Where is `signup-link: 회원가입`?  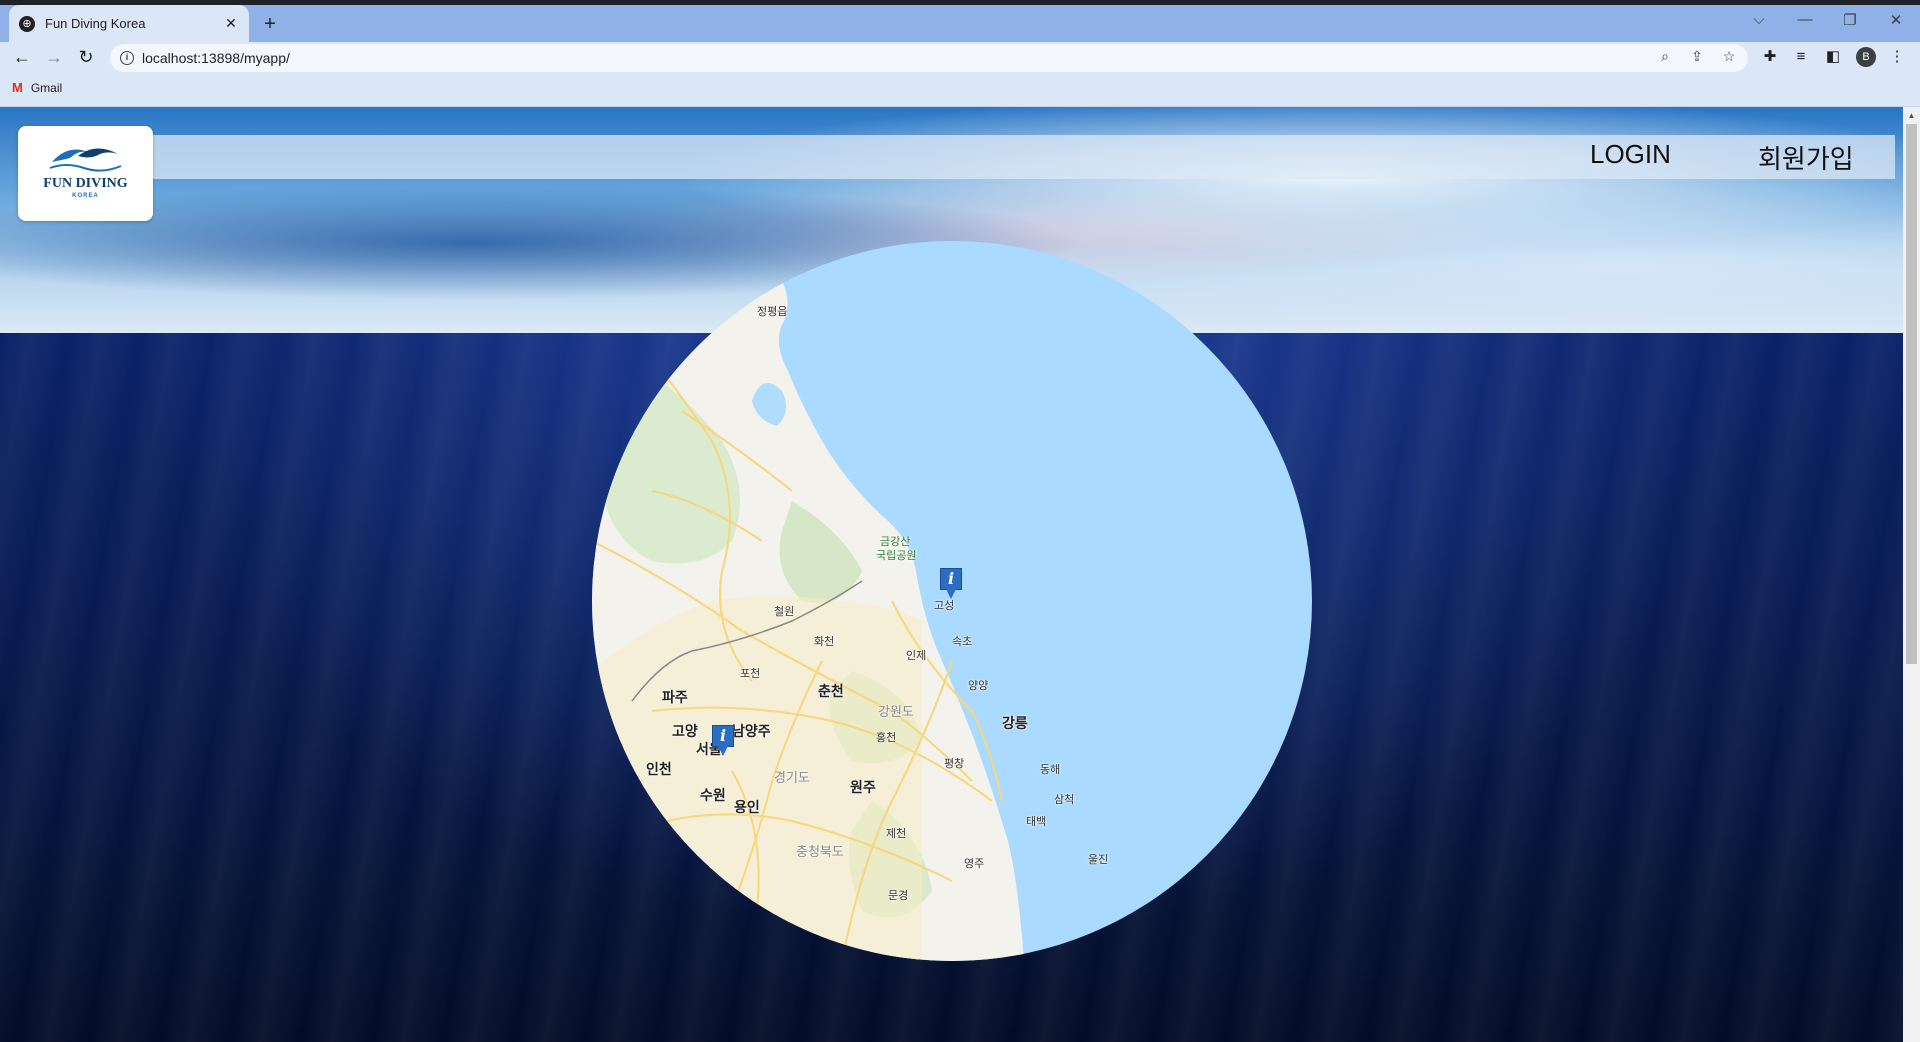
signup-link: 회원가입 is located at coordinates (1806, 157).